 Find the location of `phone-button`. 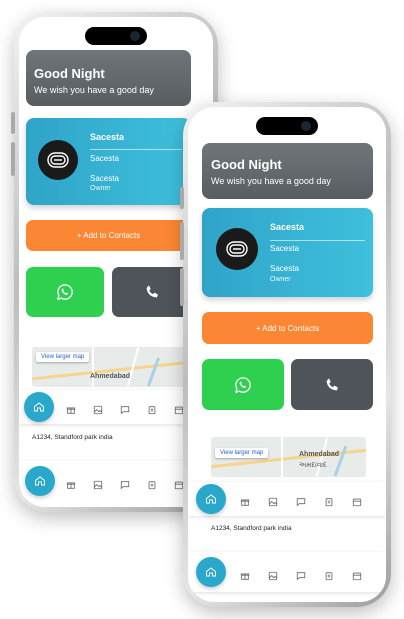

phone-button is located at coordinates (332, 384).